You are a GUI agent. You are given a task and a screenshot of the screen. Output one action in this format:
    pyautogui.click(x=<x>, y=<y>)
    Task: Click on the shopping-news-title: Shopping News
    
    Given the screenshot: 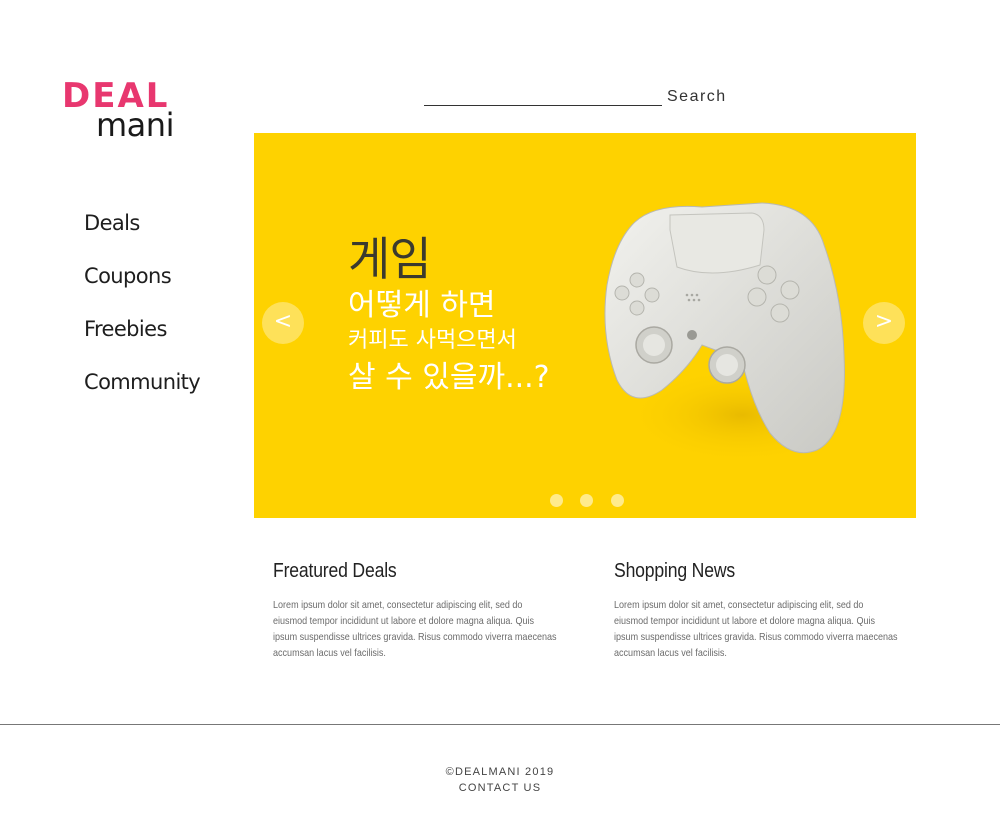 What is the action you would take?
    pyautogui.click(x=746, y=571)
    